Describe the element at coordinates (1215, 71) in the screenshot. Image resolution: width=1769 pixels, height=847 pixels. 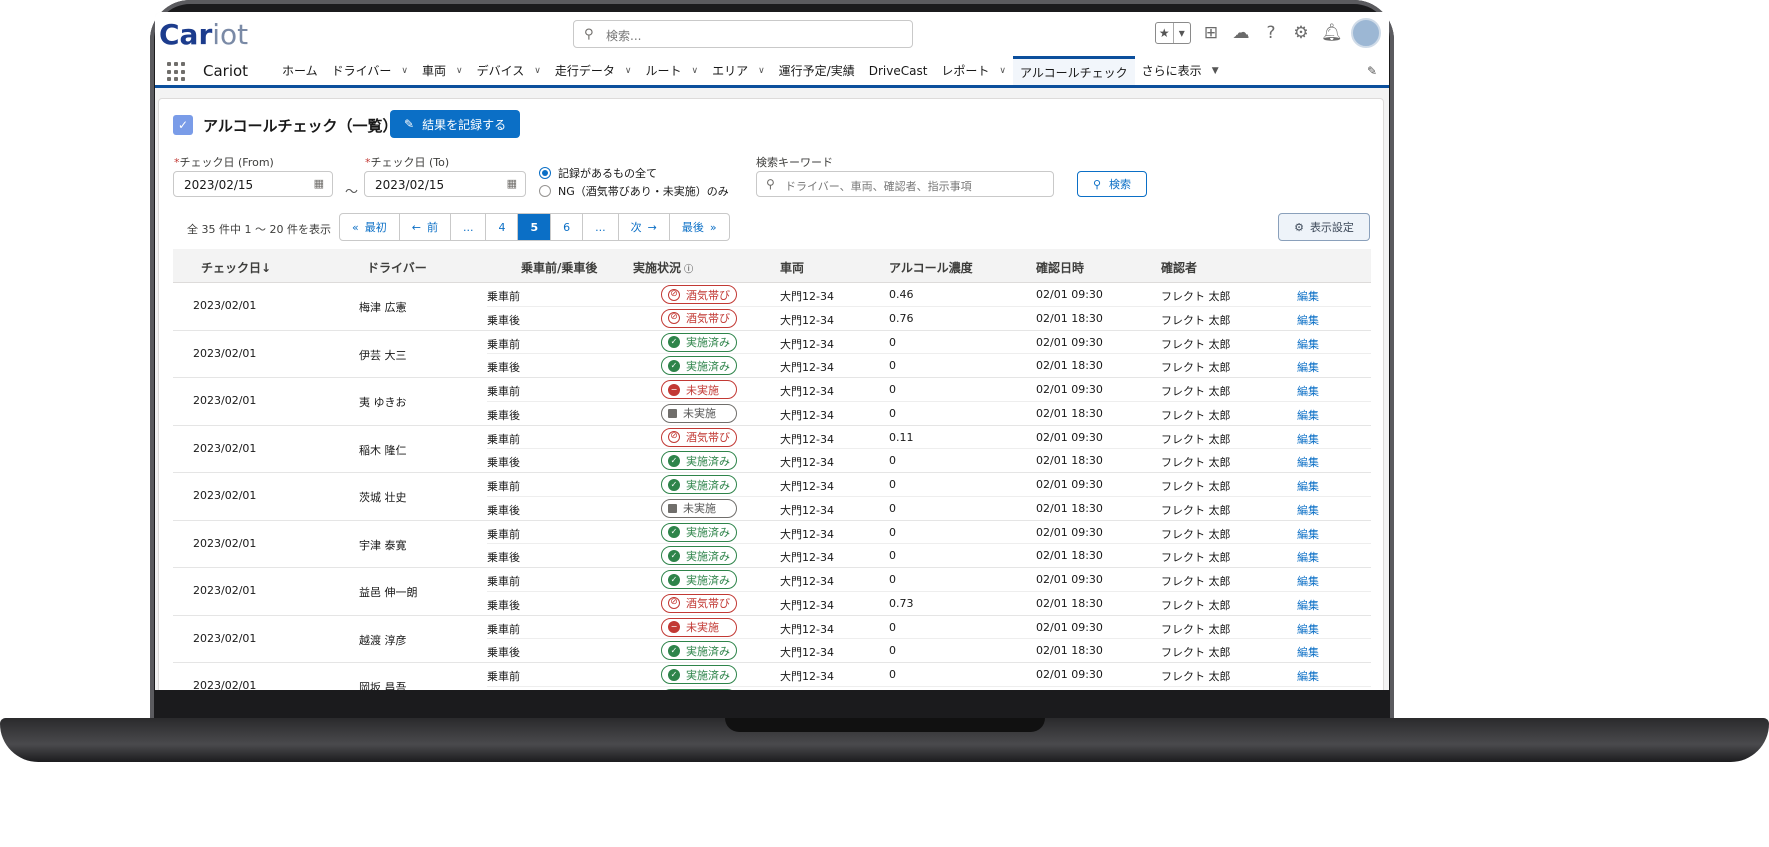
I see `chevron-down-icon: ▼` at that location.